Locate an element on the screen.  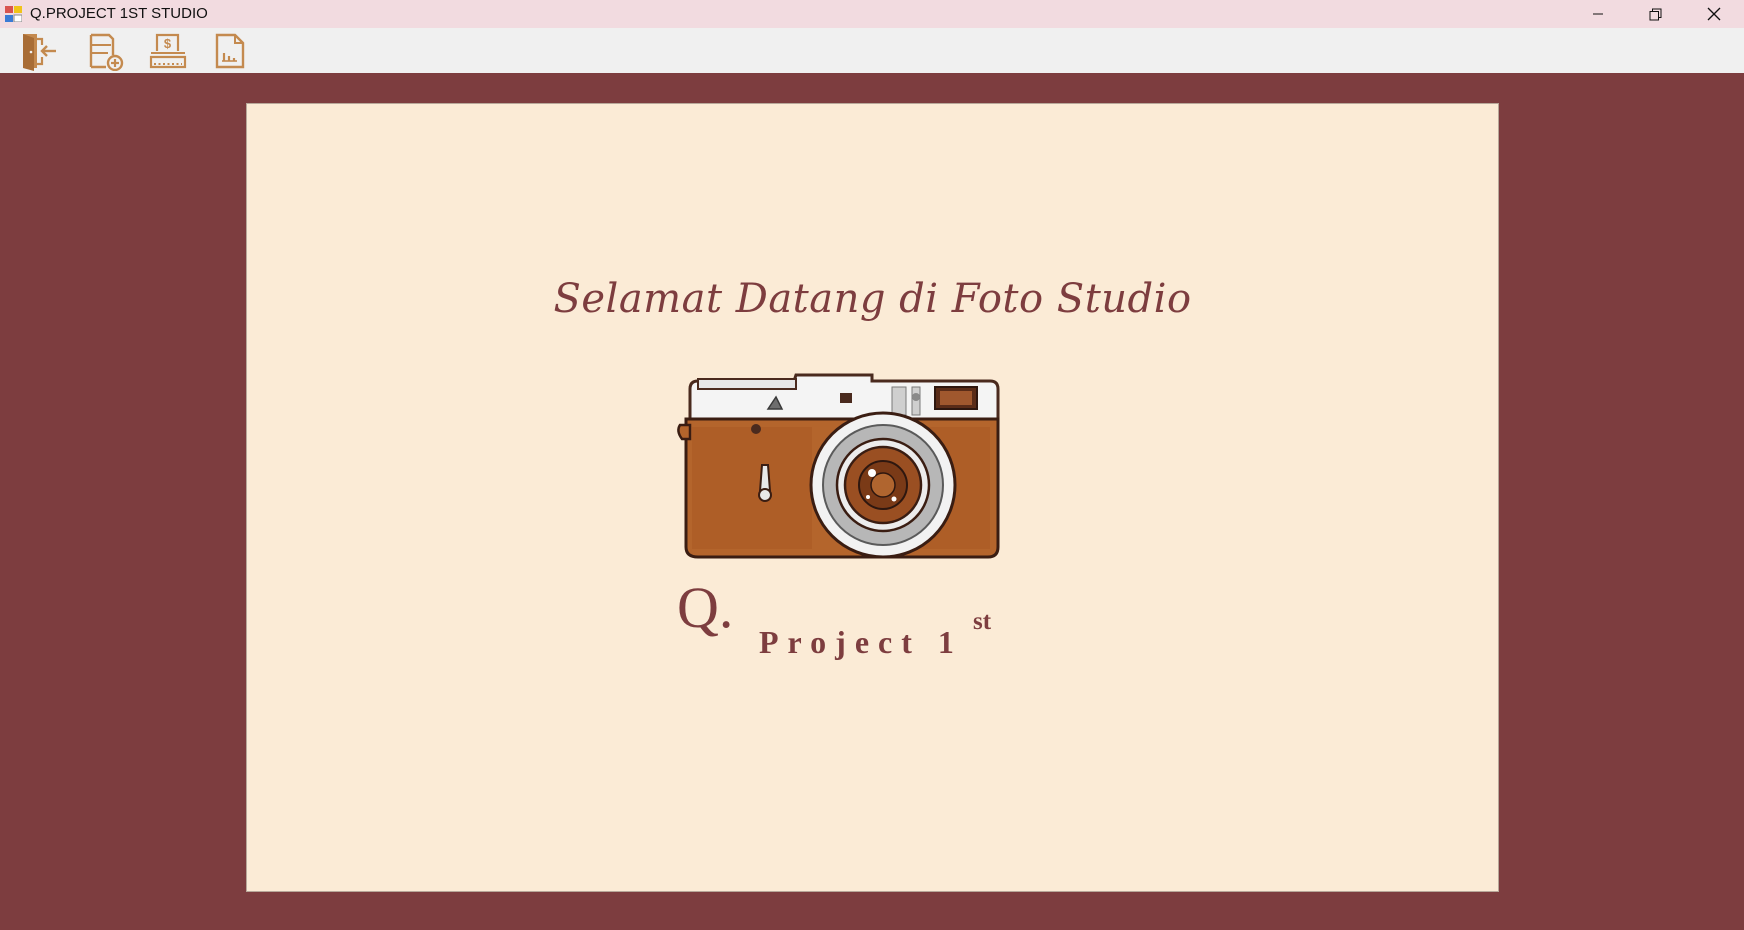
title-bar: Q.PROJECT 1ST STUDIO is located at coordinates (872, 14).